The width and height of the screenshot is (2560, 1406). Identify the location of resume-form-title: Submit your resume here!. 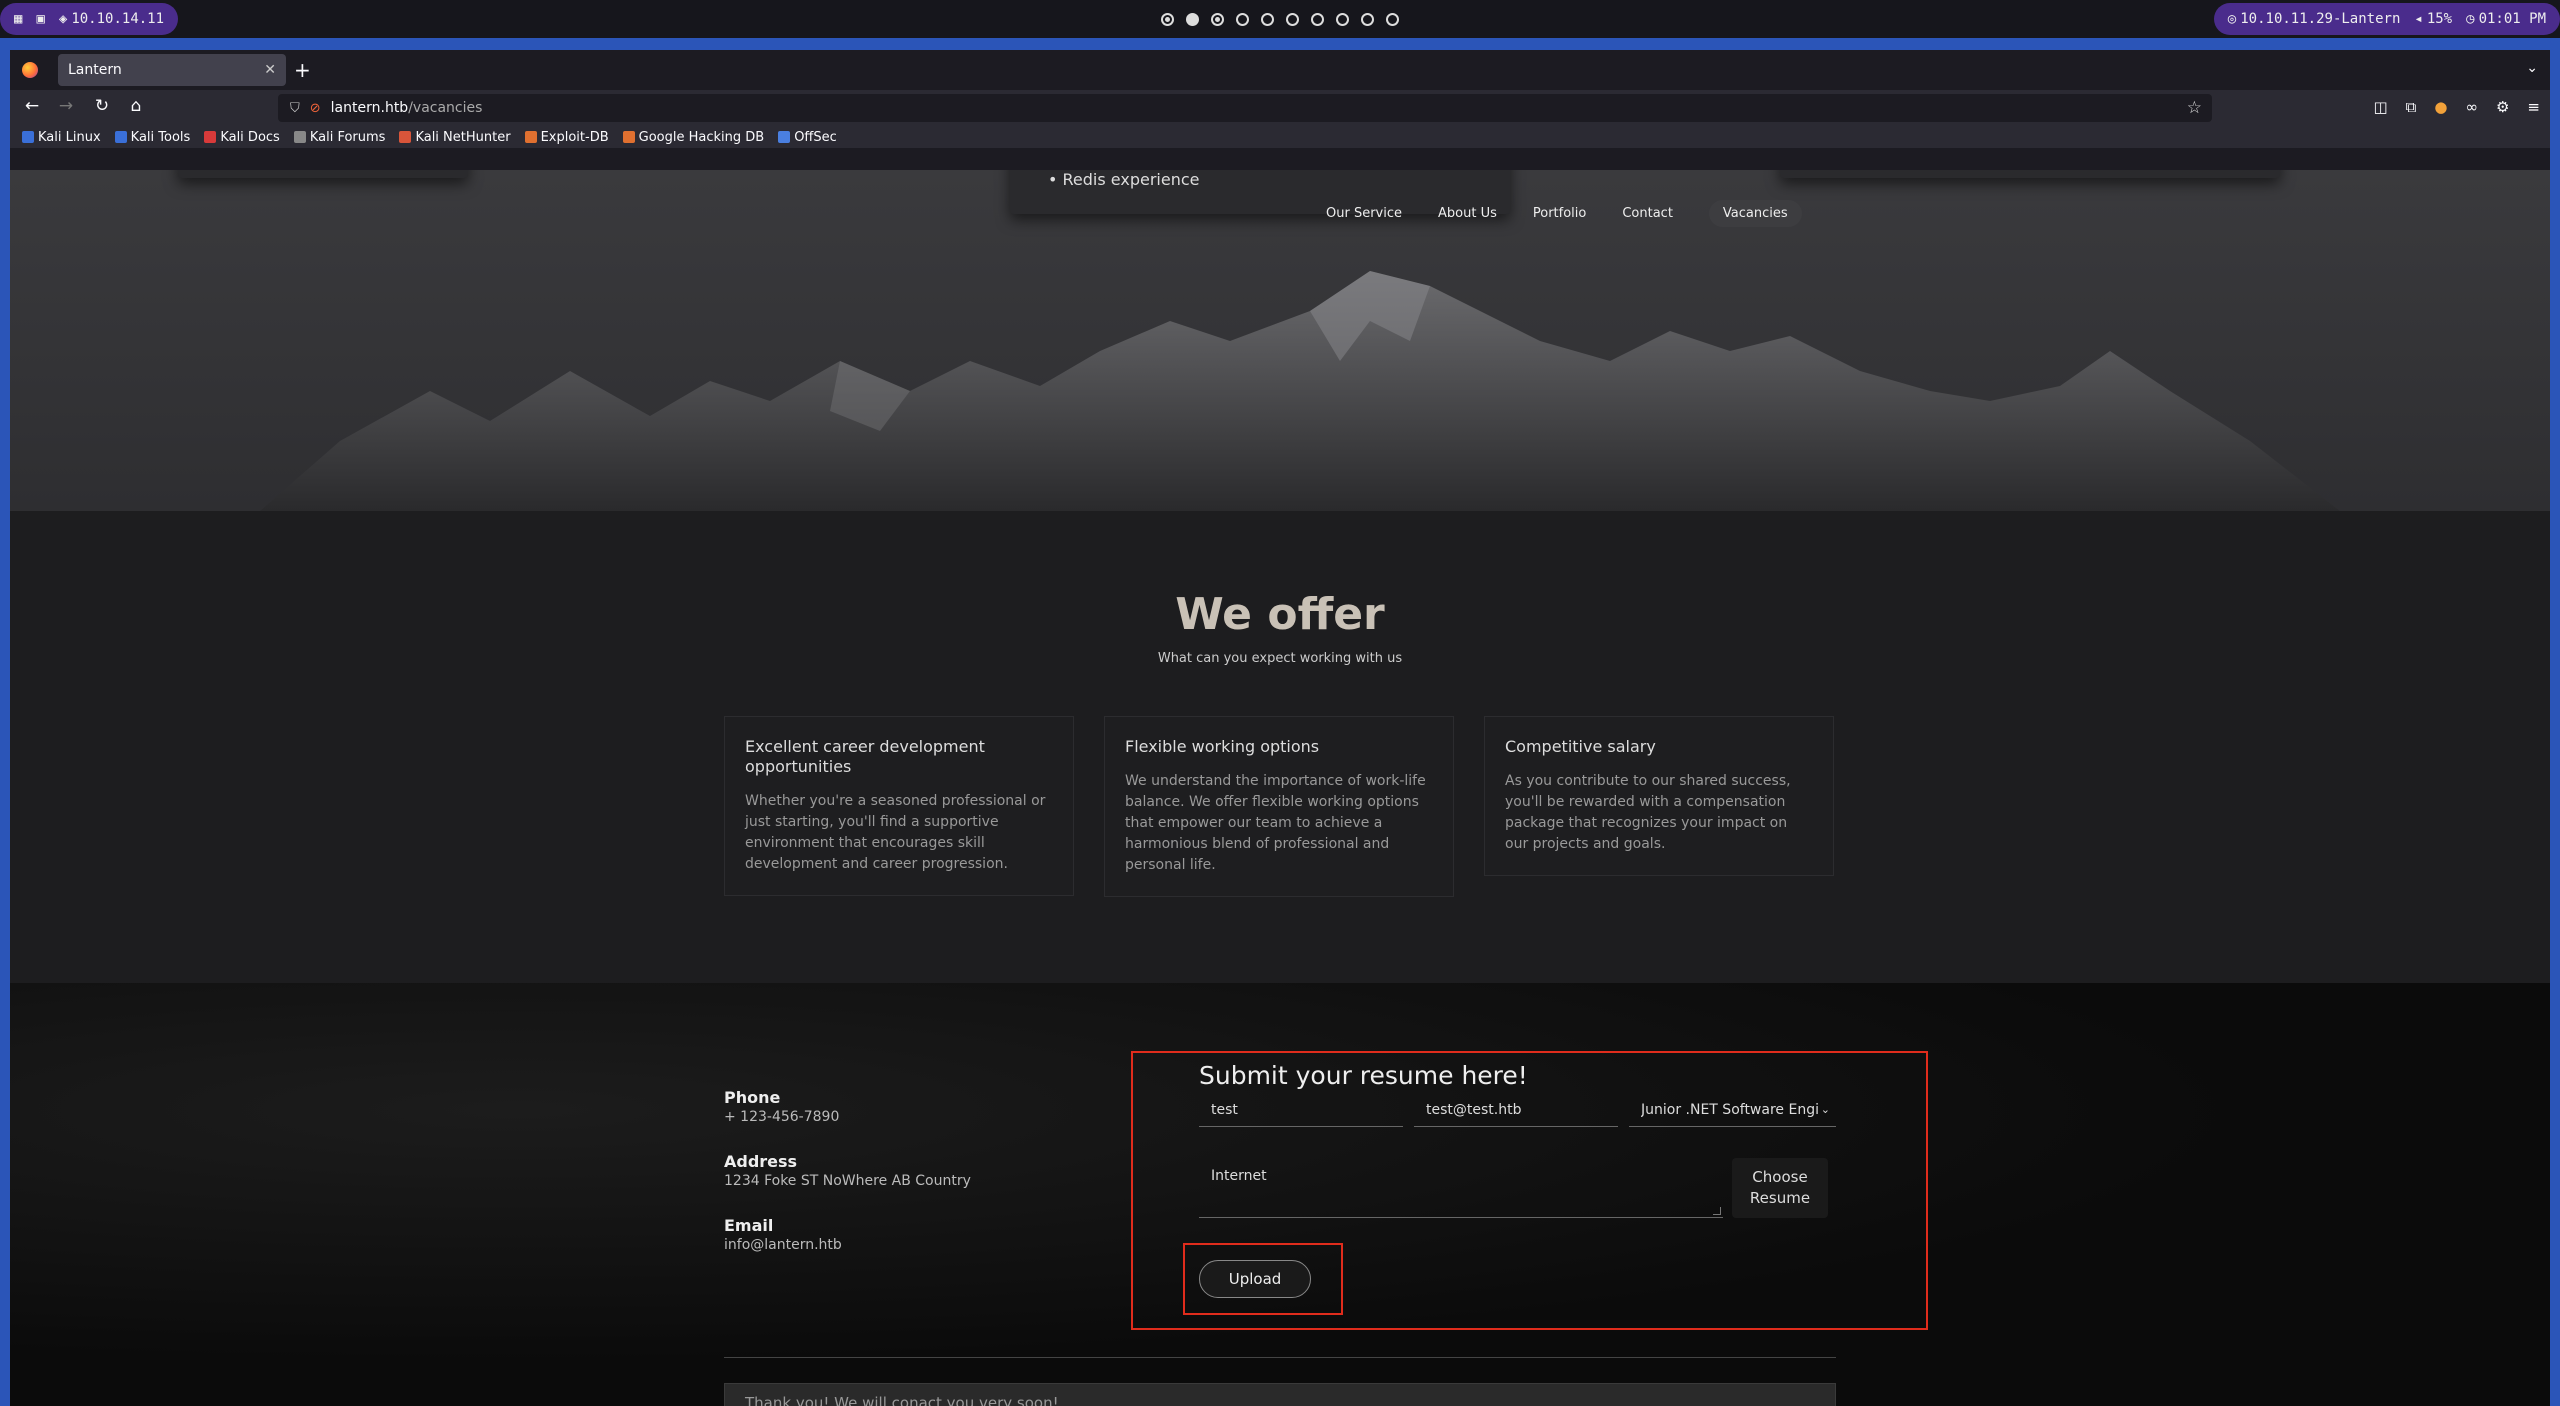
(1363, 1075).